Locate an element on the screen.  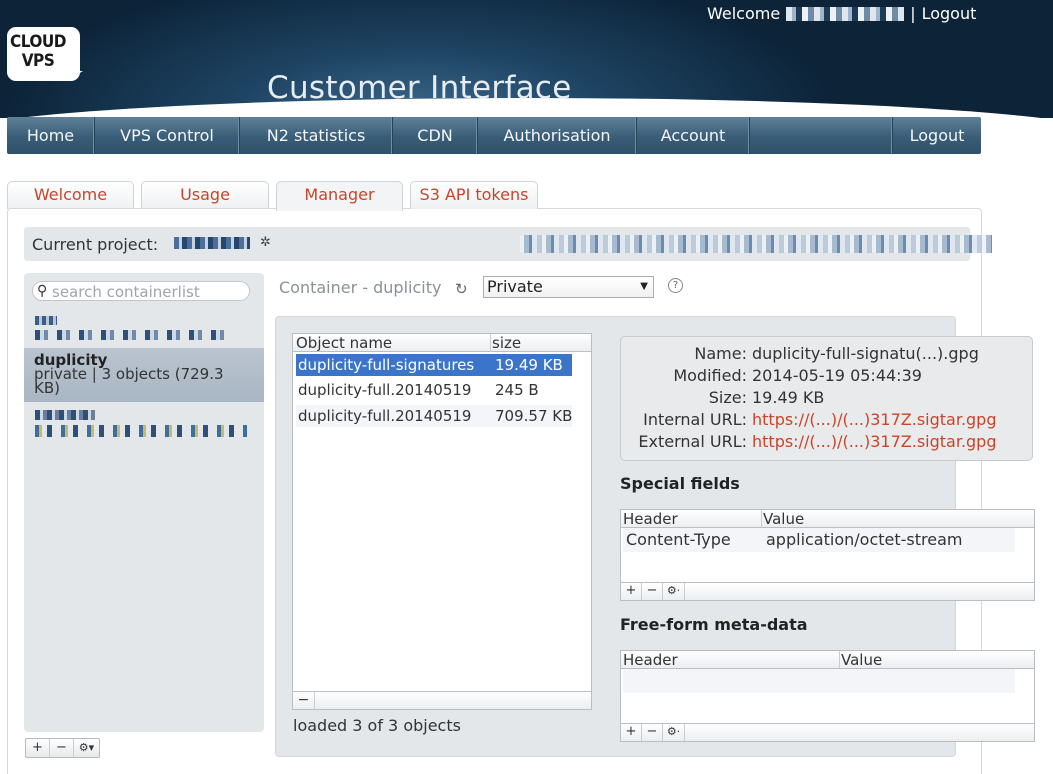
welcome-bar: Welcome | Logout is located at coordinates (841, 13).